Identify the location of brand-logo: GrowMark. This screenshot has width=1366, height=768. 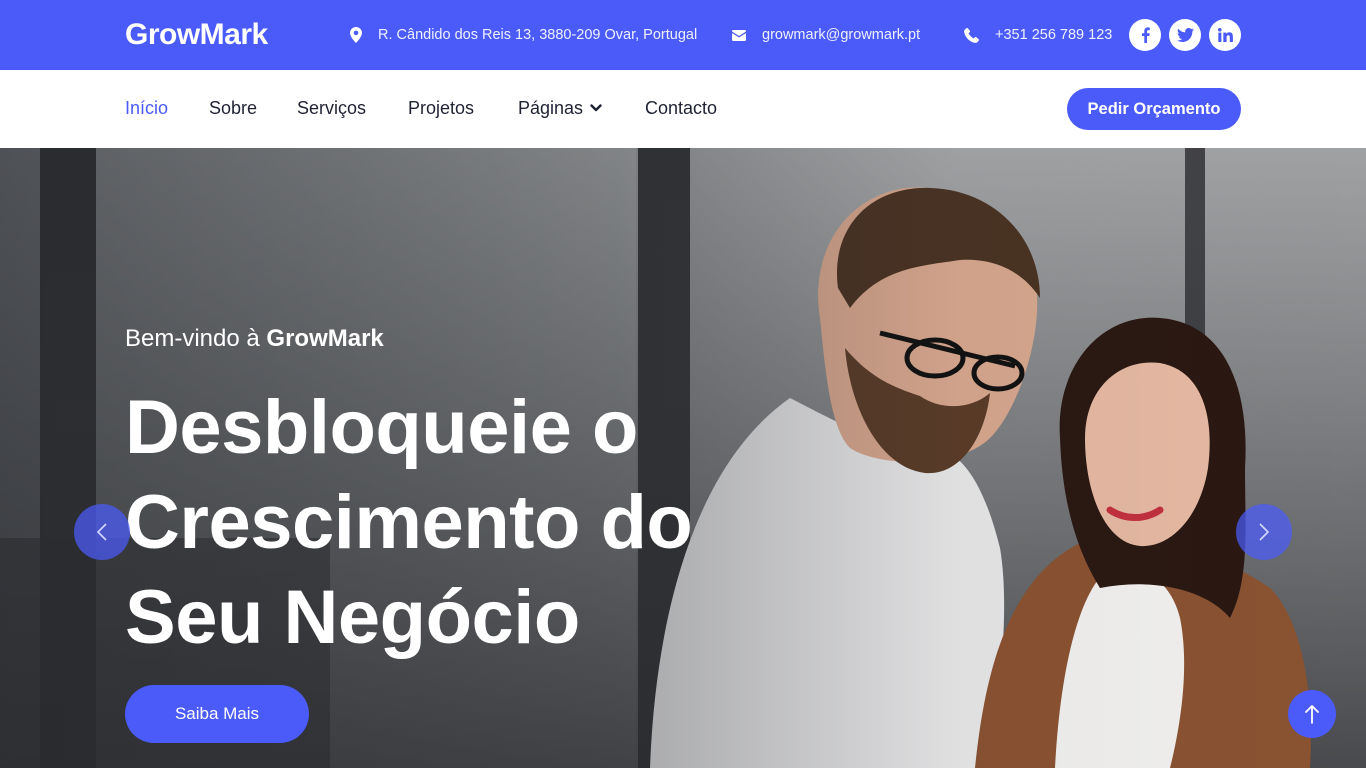
(196, 35).